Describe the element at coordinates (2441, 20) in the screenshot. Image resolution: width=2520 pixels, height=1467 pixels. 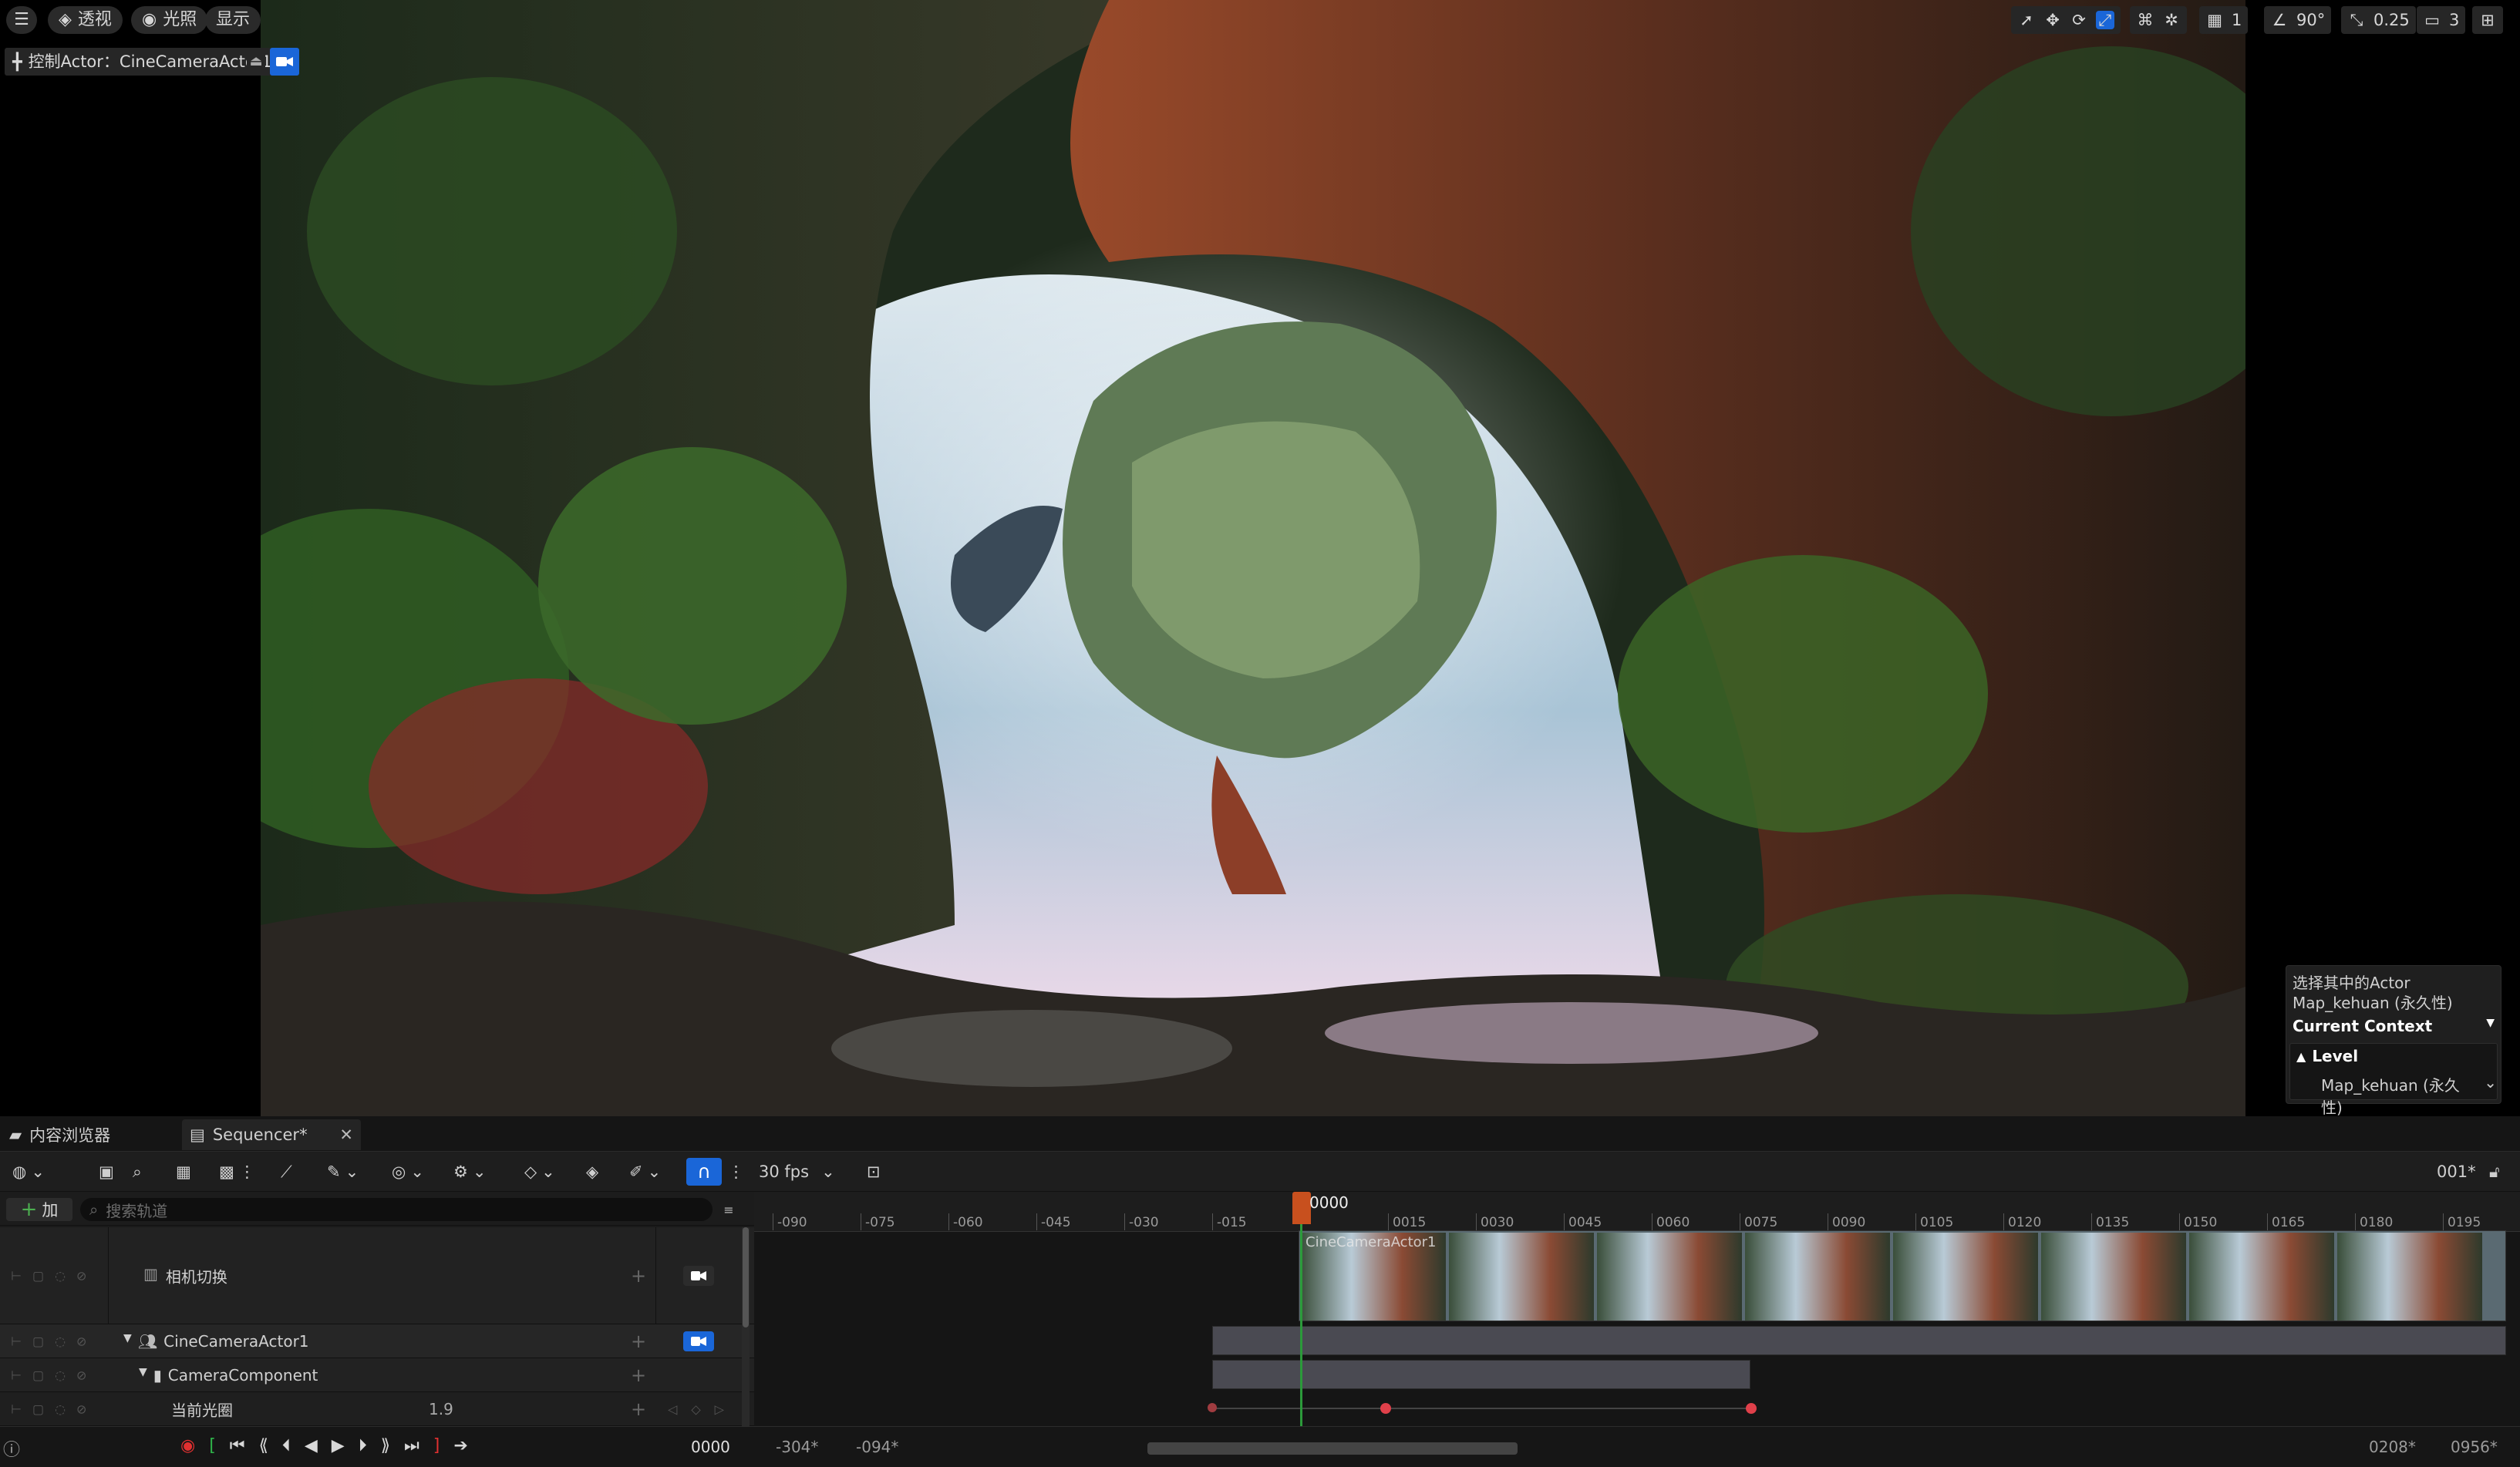
I see `camera-speed-control: ▭ 3` at that location.